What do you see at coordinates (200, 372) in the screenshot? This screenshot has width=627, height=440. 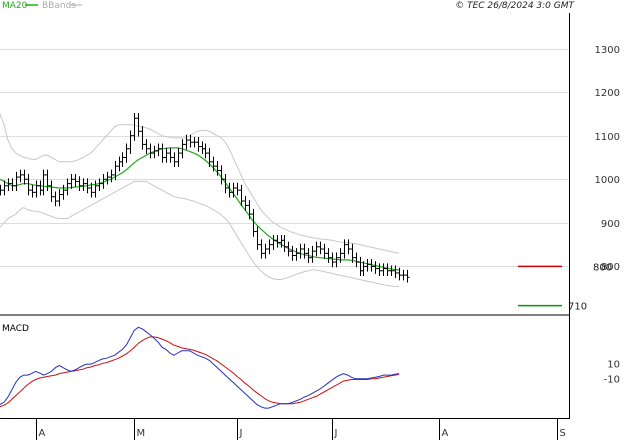 I see `macd-signal-line` at bounding box center [200, 372].